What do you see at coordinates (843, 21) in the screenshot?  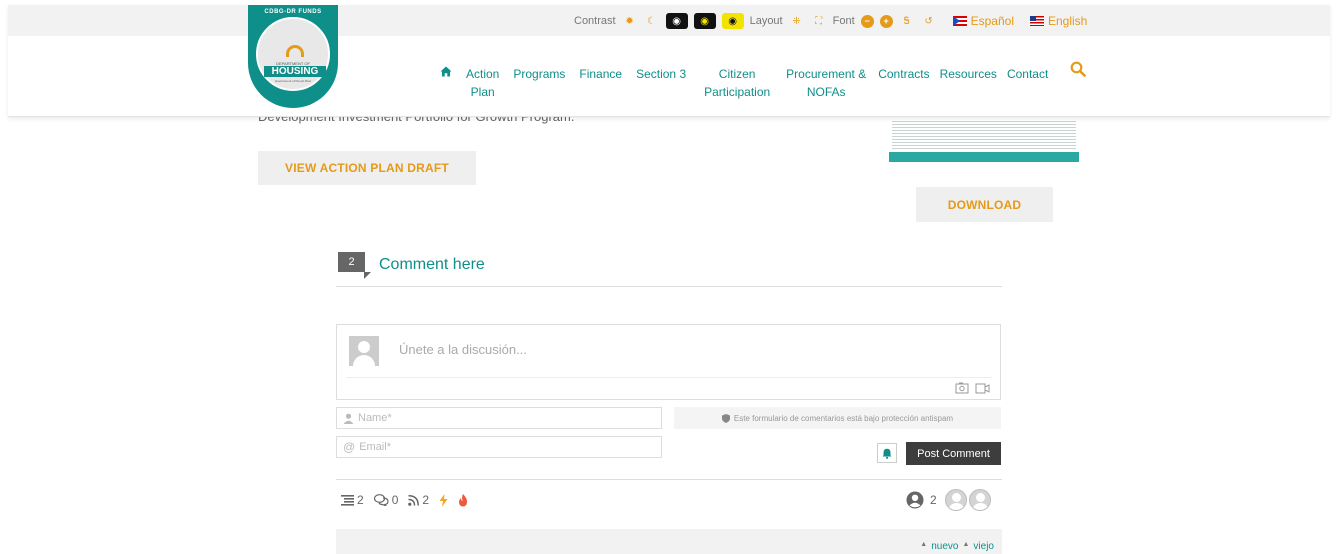 I see `font-label: Font` at bounding box center [843, 21].